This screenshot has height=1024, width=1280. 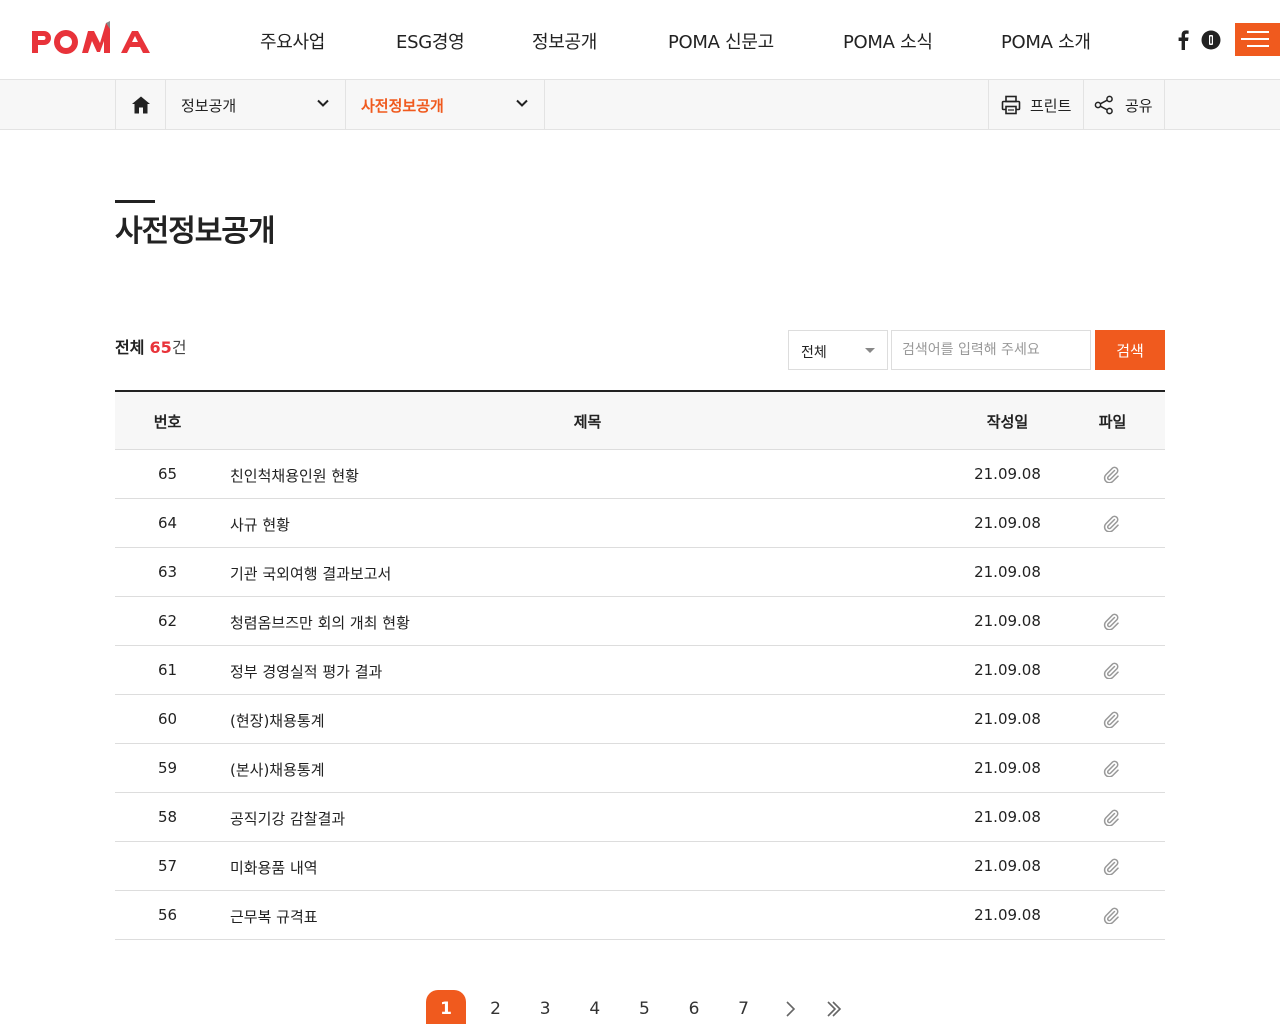 I want to click on print-button: 프린트, so click(x=1035, y=105).